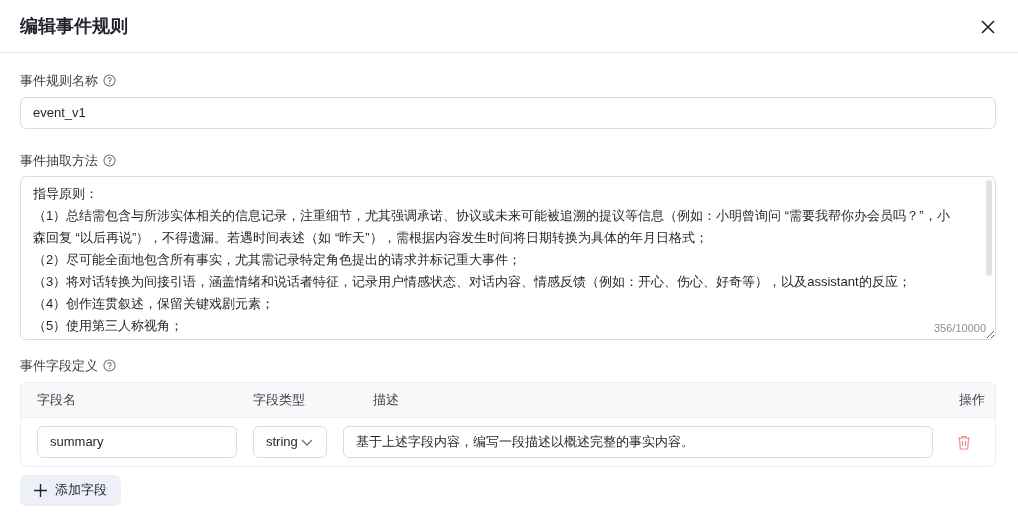 The width and height of the screenshot is (1018, 526). What do you see at coordinates (290, 441) in the screenshot?
I see `type-select: string` at bounding box center [290, 441].